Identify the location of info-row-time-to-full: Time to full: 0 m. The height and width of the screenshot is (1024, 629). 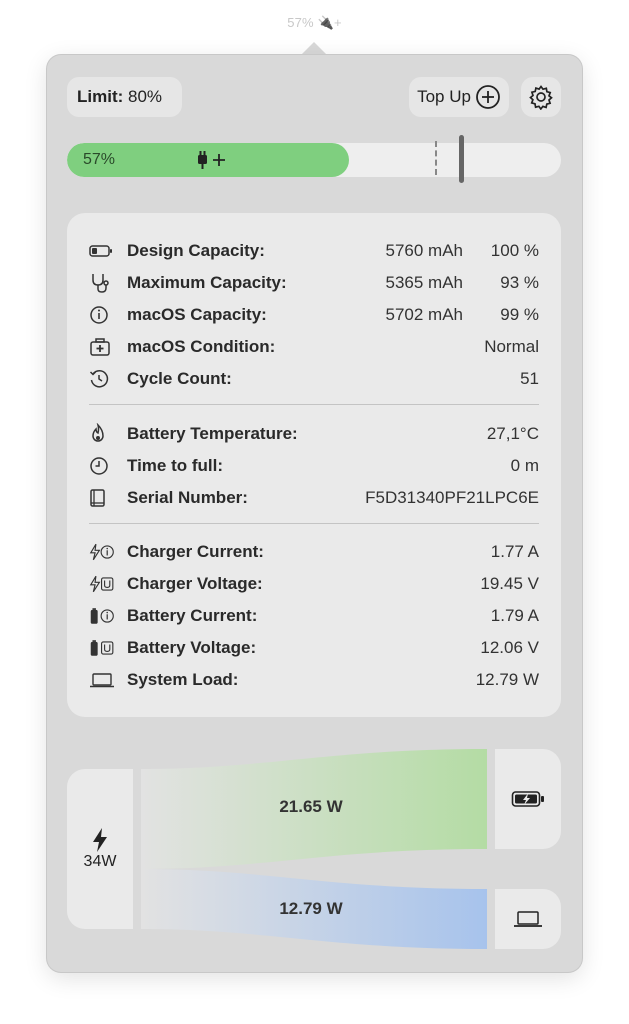
(314, 466).